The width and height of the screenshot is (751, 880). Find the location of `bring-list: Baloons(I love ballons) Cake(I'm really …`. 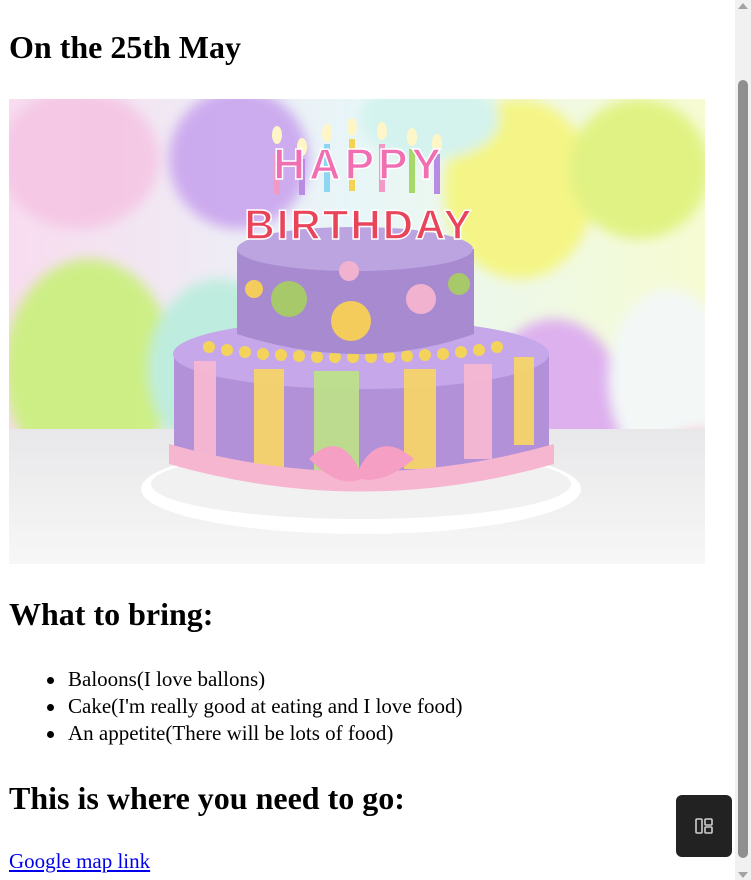

bring-list: Baloons(I love ballons) Cake(I'm really … is located at coordinates (235, 706).